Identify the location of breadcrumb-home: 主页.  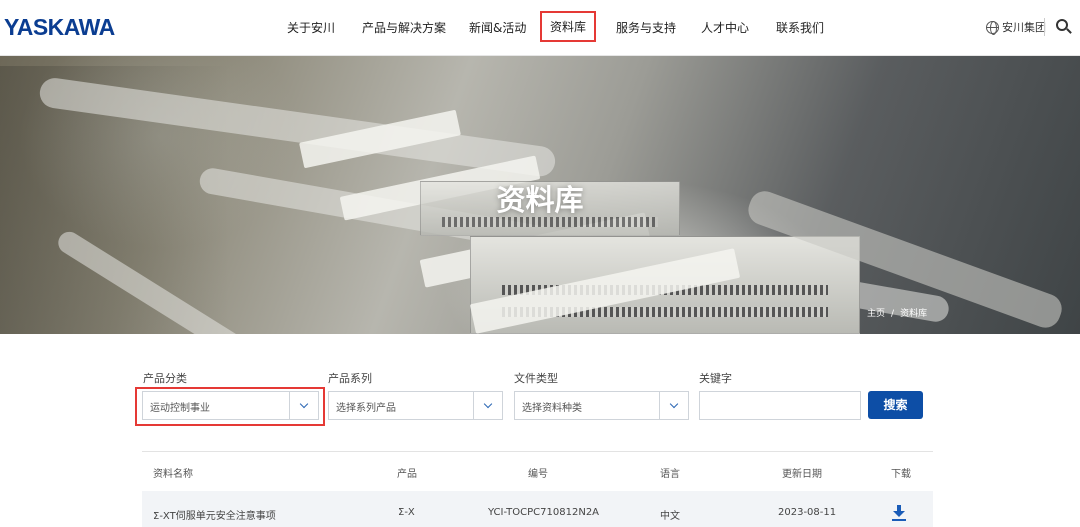
(876, 314).